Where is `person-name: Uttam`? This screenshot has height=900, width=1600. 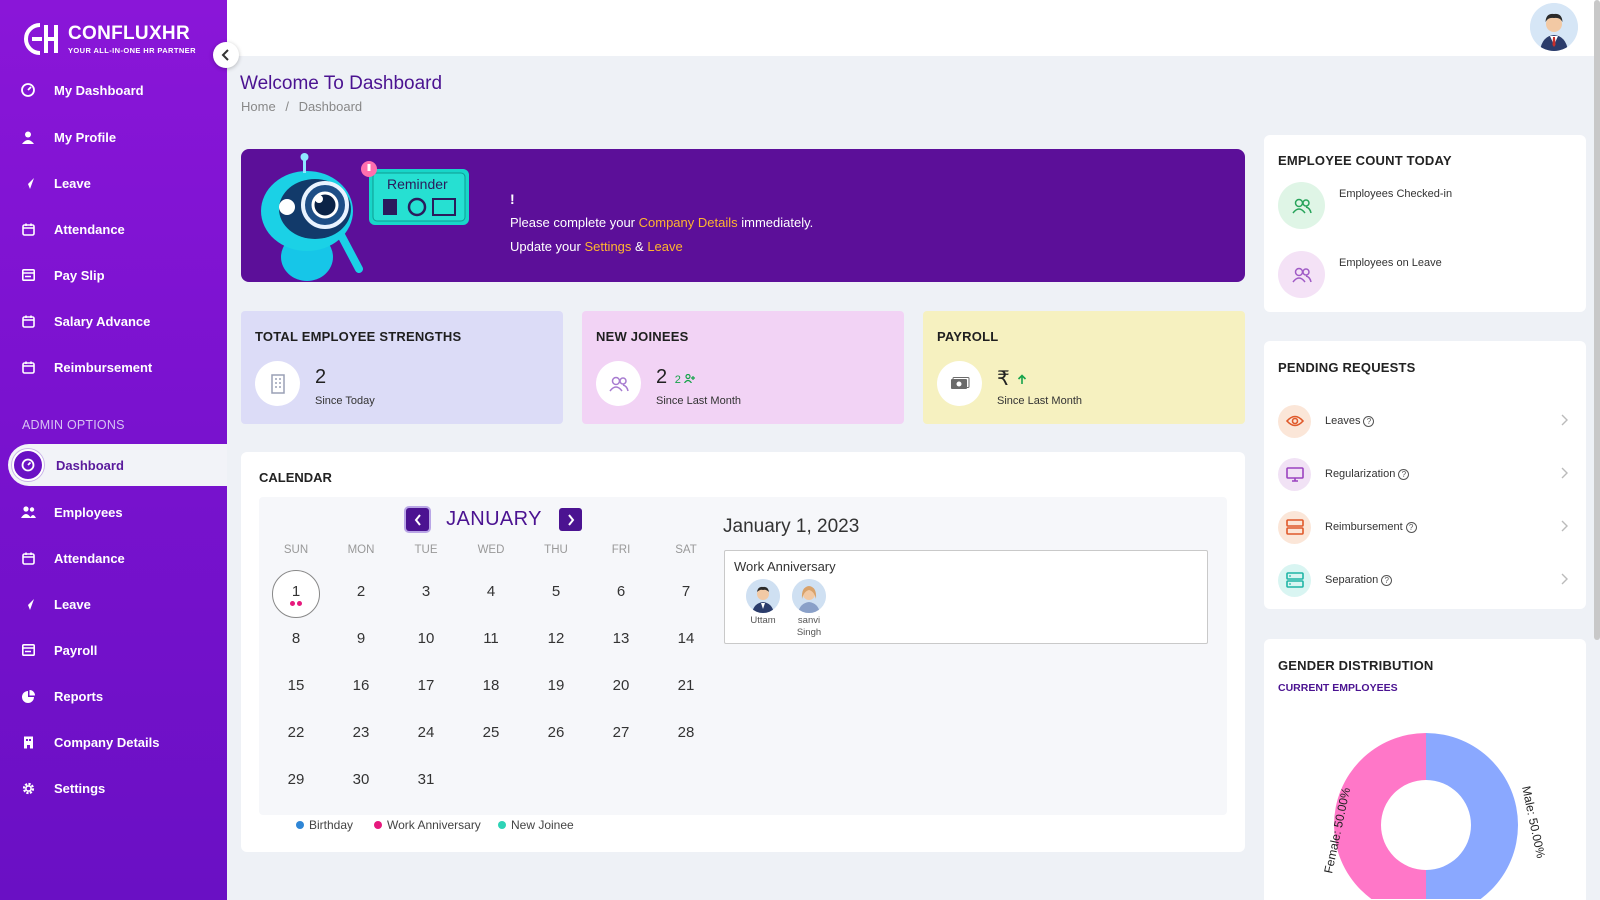
person-name: Uttam is located at coordinates (763, 620).